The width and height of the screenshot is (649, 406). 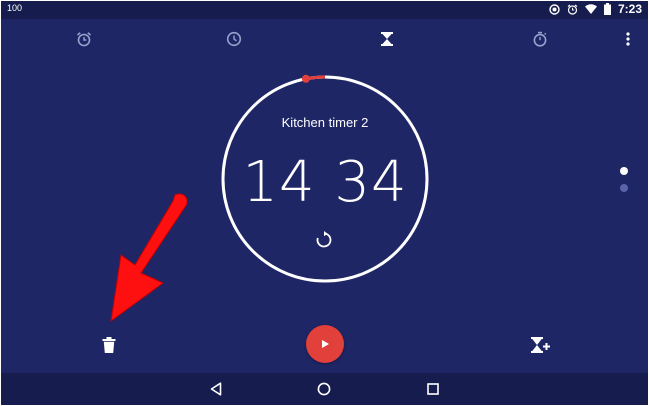 What do you see at coordinates (629, 9) in the screenshot?
I see `status-time: 7:23` at bounding box center [629, 9].